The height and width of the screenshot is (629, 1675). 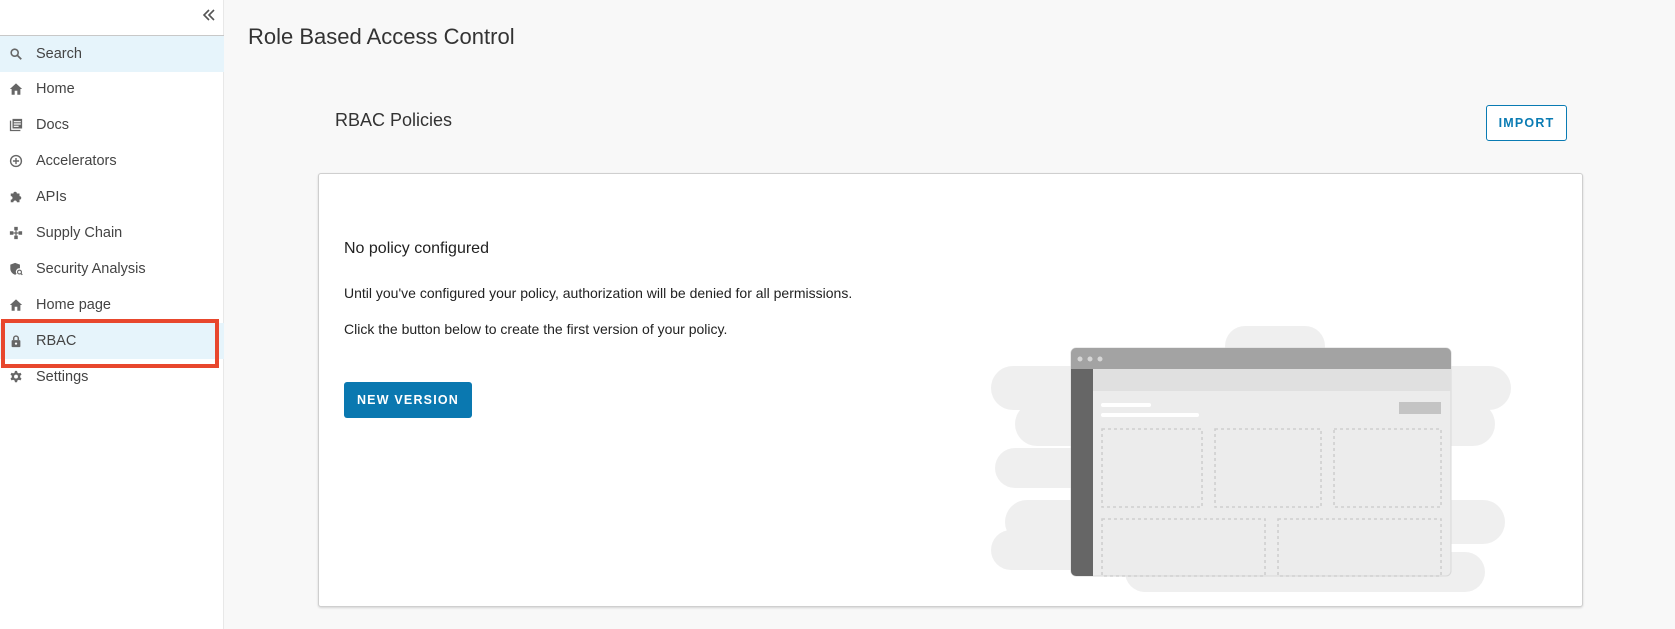 I want to click on sidebar-item-home: Home, so click(x=112, y=89).